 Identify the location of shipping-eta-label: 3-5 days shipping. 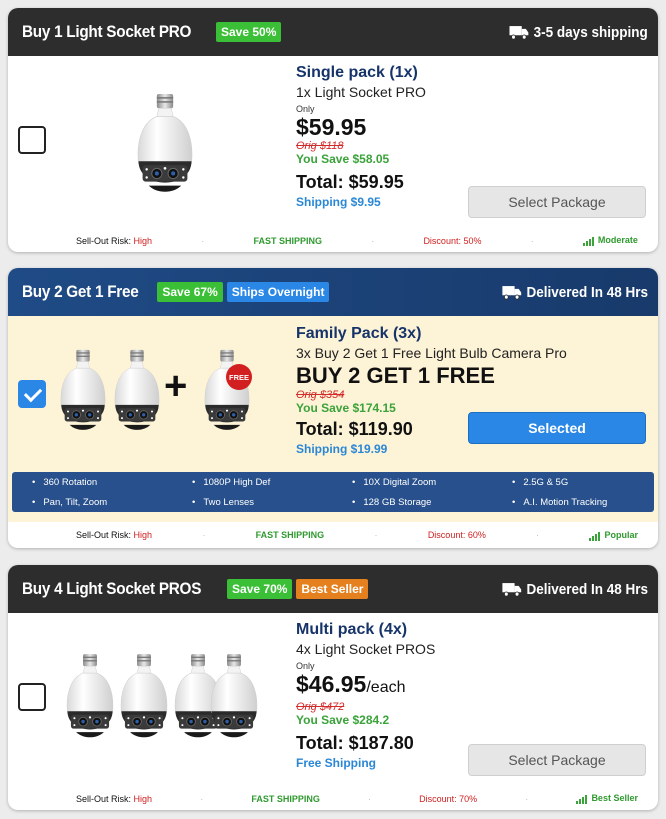
(590, 32).